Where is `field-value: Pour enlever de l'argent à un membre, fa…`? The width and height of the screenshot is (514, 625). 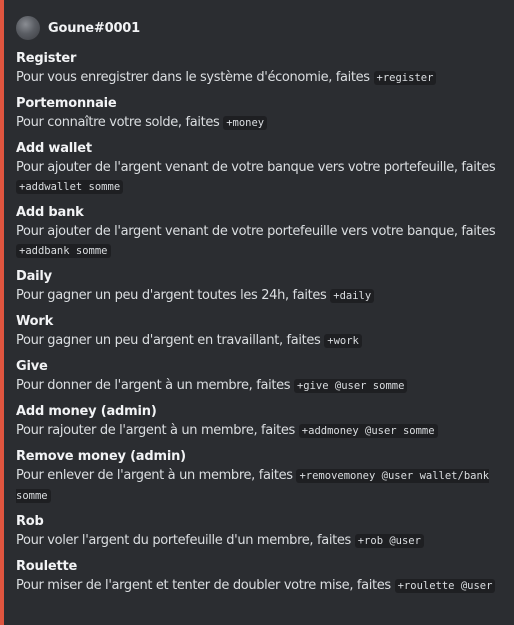
field-value: Pour enlever de l'argent à un membre, fa… is located at coordinates (261, 486).